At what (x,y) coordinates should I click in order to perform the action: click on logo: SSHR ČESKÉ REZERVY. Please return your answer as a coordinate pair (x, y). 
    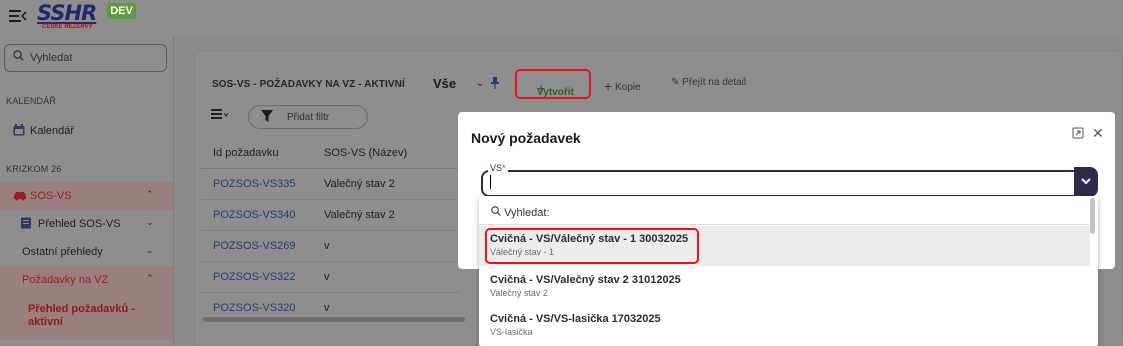
    Looking at the image, I should click on (77, 17).